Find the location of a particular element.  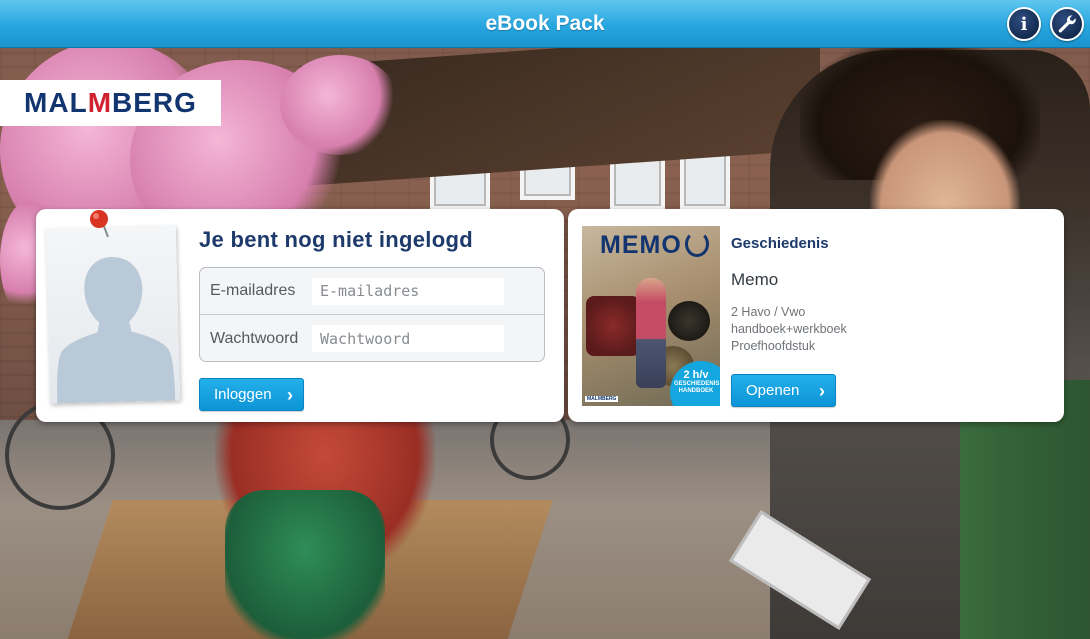

settings-button is located at coordinates (1067, 24).